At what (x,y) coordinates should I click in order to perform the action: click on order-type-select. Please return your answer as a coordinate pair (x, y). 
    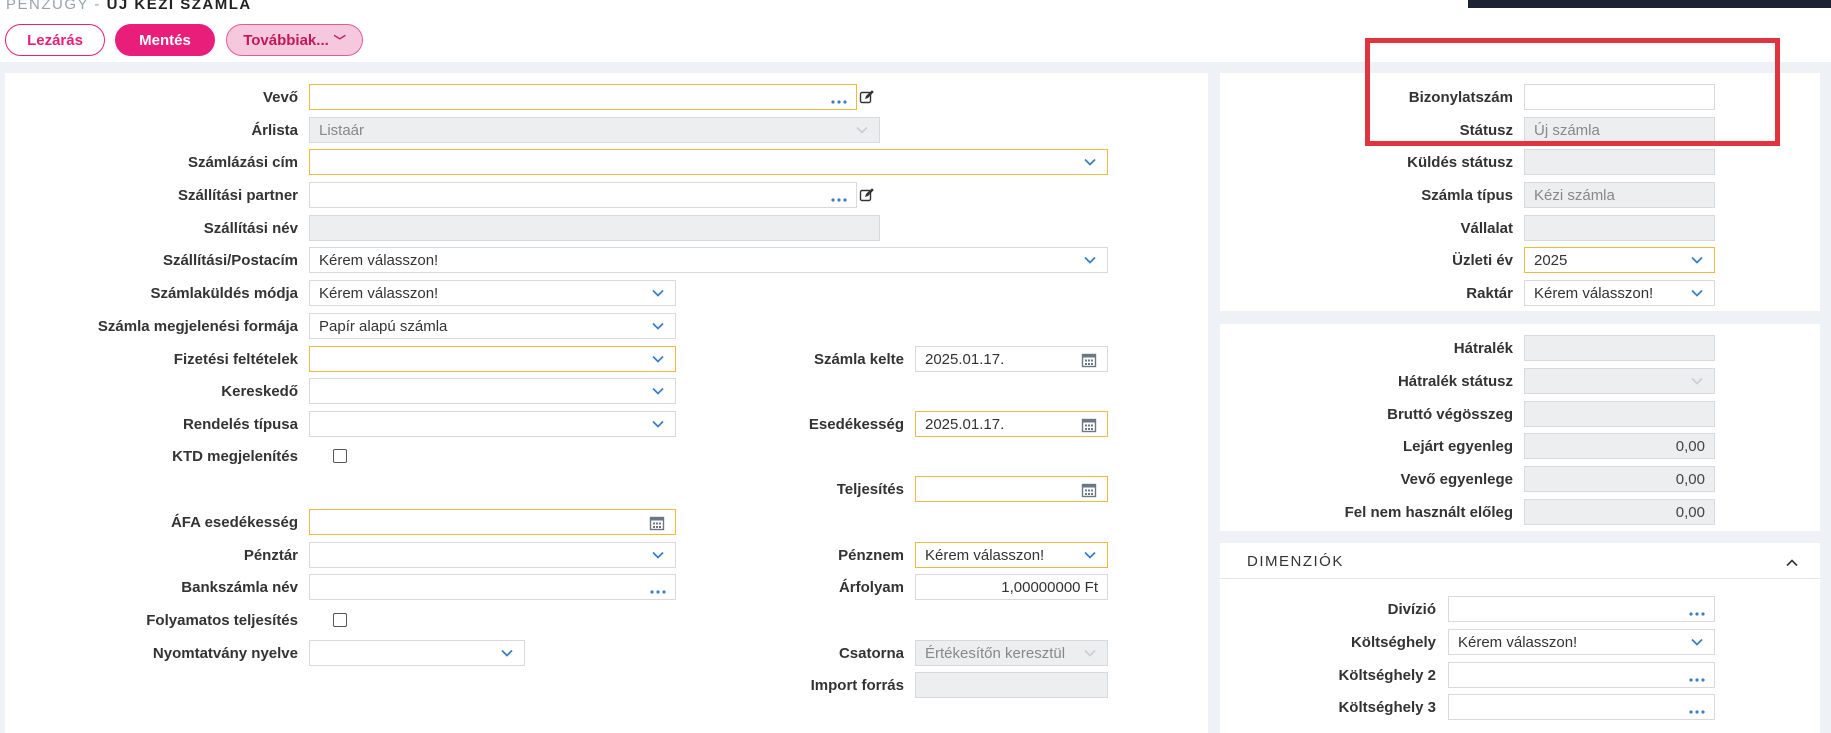
    Looking at the image, I should click on (492, 424).